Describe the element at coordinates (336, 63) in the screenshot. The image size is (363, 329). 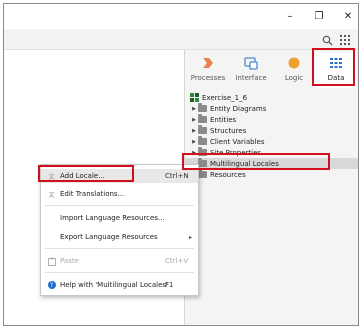
I see `data-icon` at that location.